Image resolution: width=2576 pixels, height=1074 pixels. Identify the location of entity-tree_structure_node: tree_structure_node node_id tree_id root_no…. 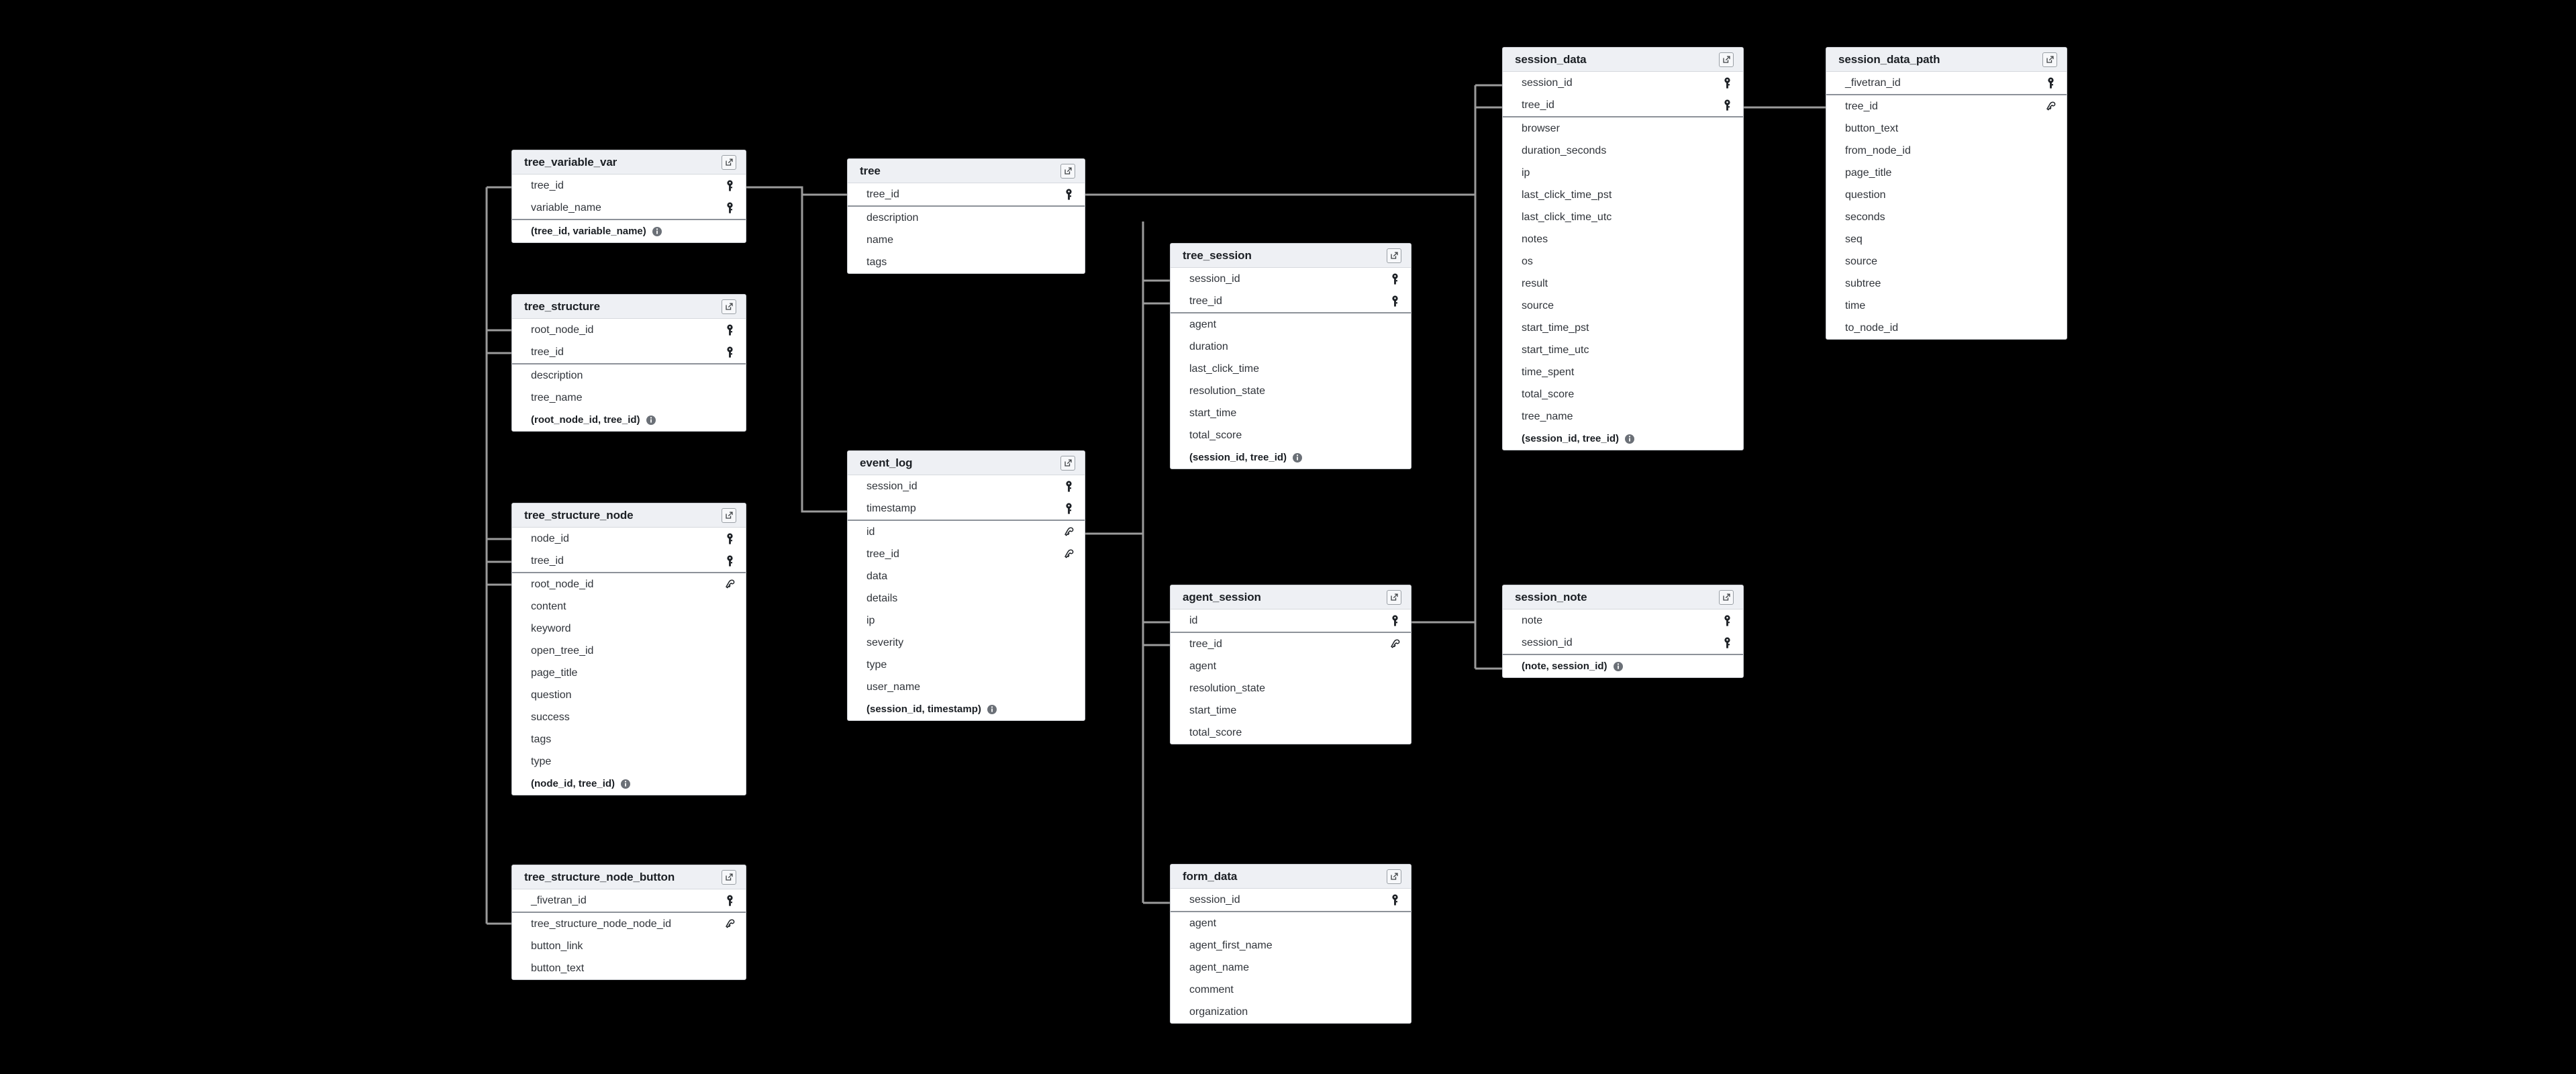
(628, 649).